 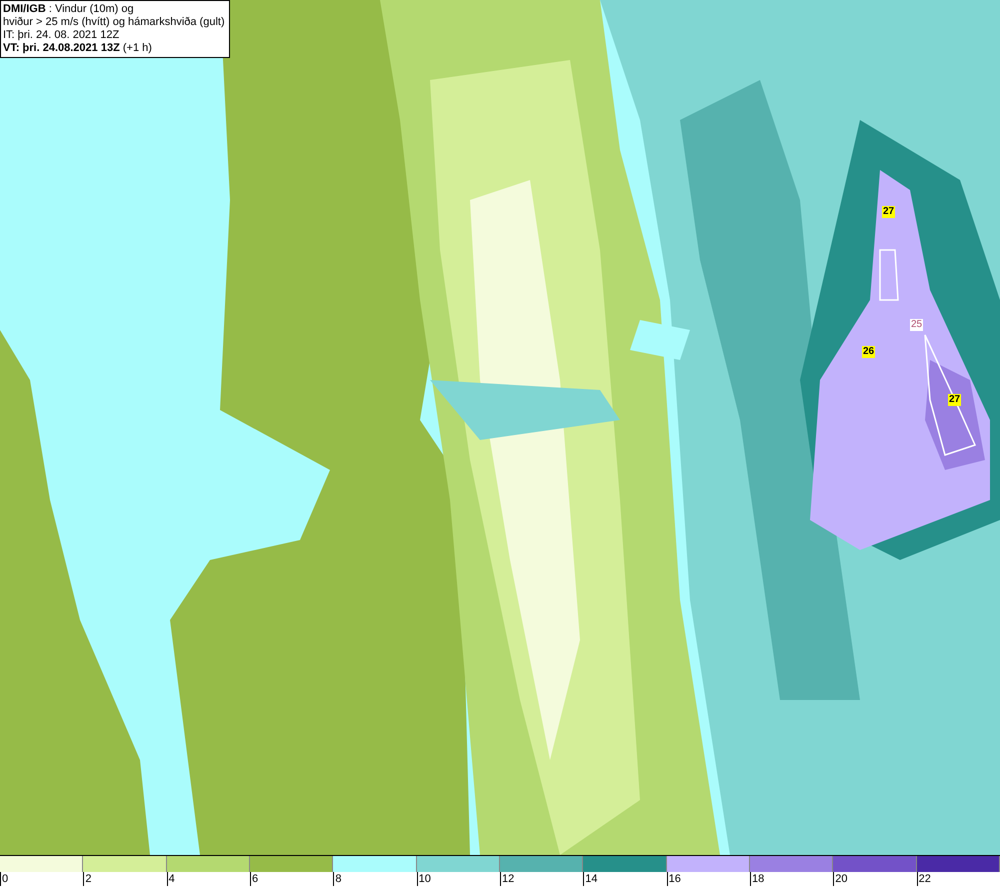 I want to click on legend-tick: 22, so click(x=923, y=879).